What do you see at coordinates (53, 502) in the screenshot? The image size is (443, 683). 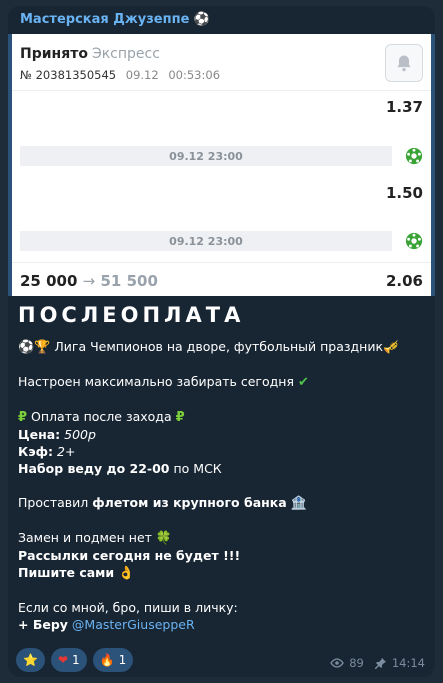 I see `line-text: Проставил` at bounding box center [53, 502].